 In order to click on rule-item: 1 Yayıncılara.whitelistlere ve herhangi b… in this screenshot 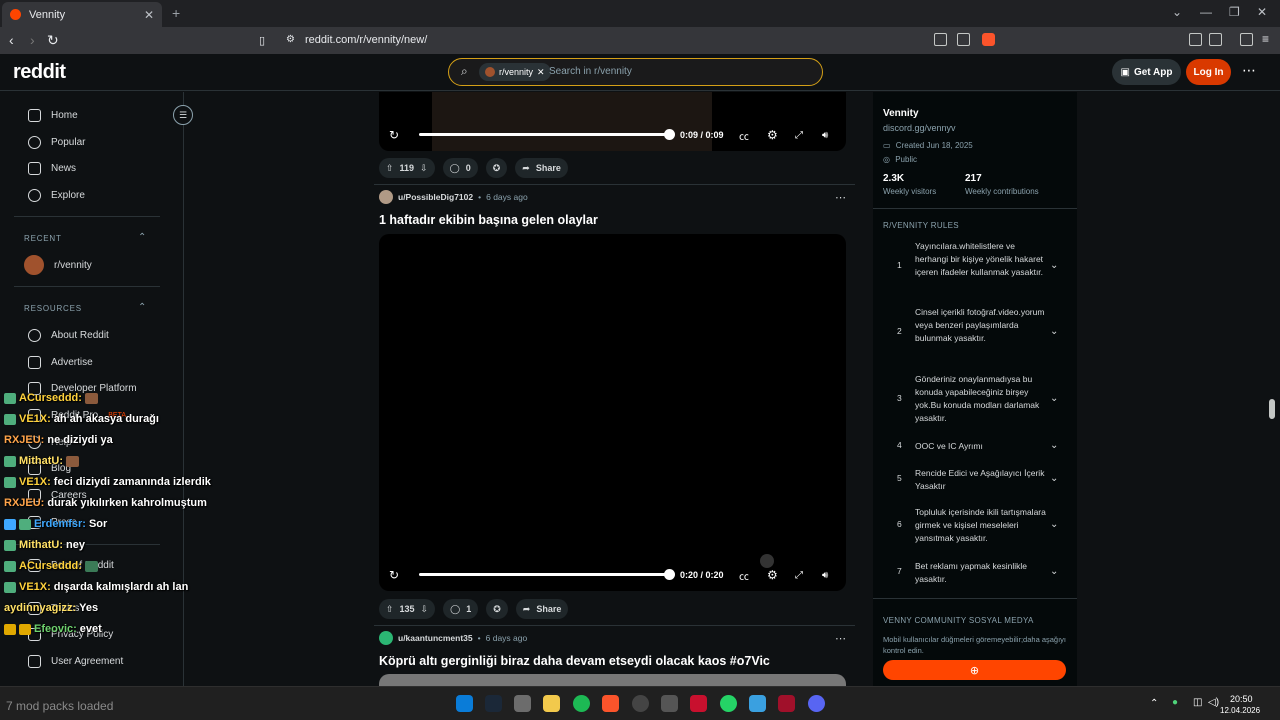, I will do `click(984, 265)`.